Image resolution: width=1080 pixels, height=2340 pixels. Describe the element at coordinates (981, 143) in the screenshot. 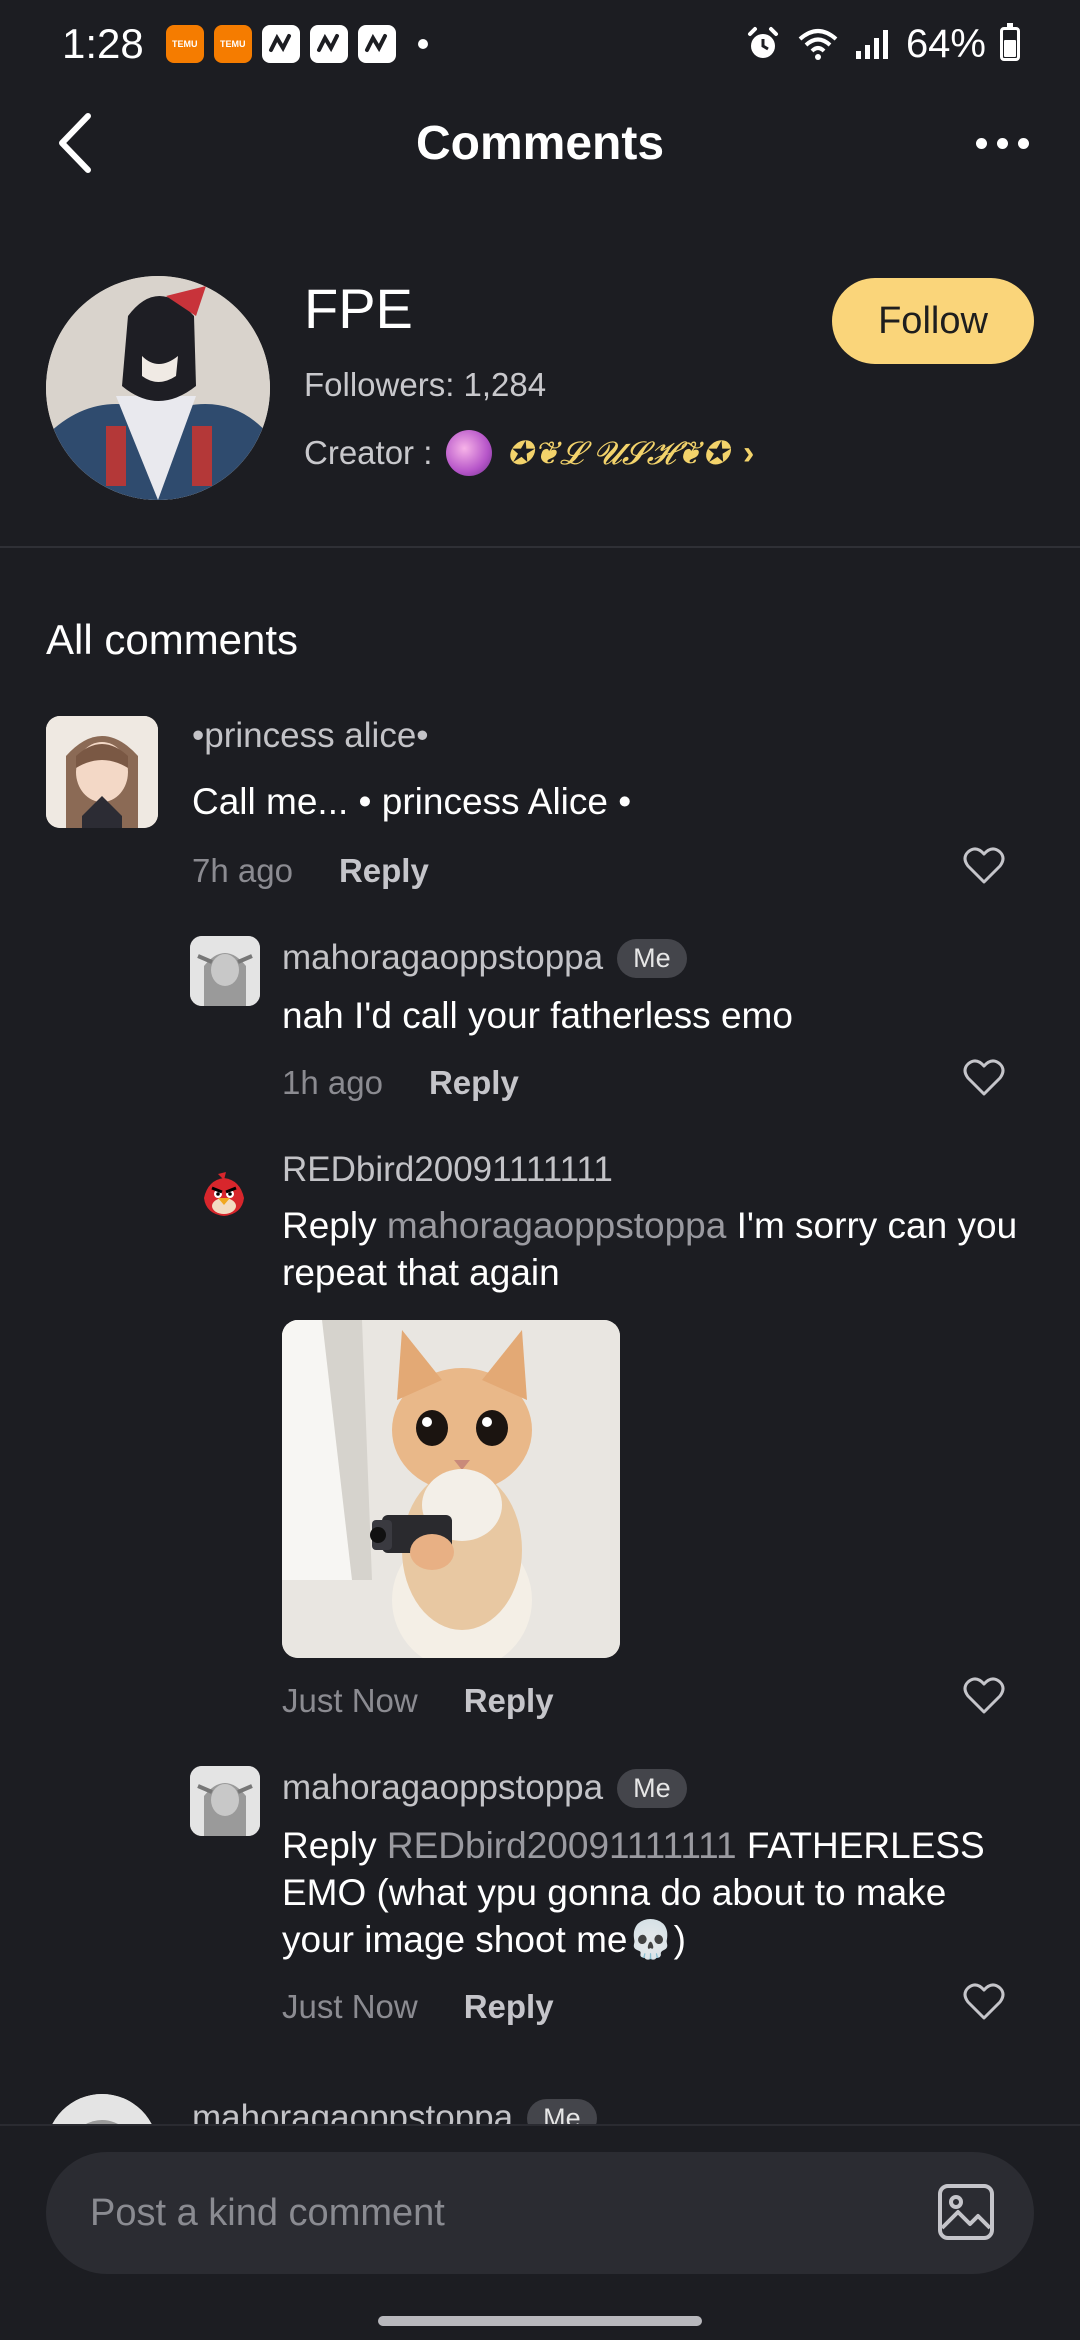

I see `more-dots-icon` at that location.